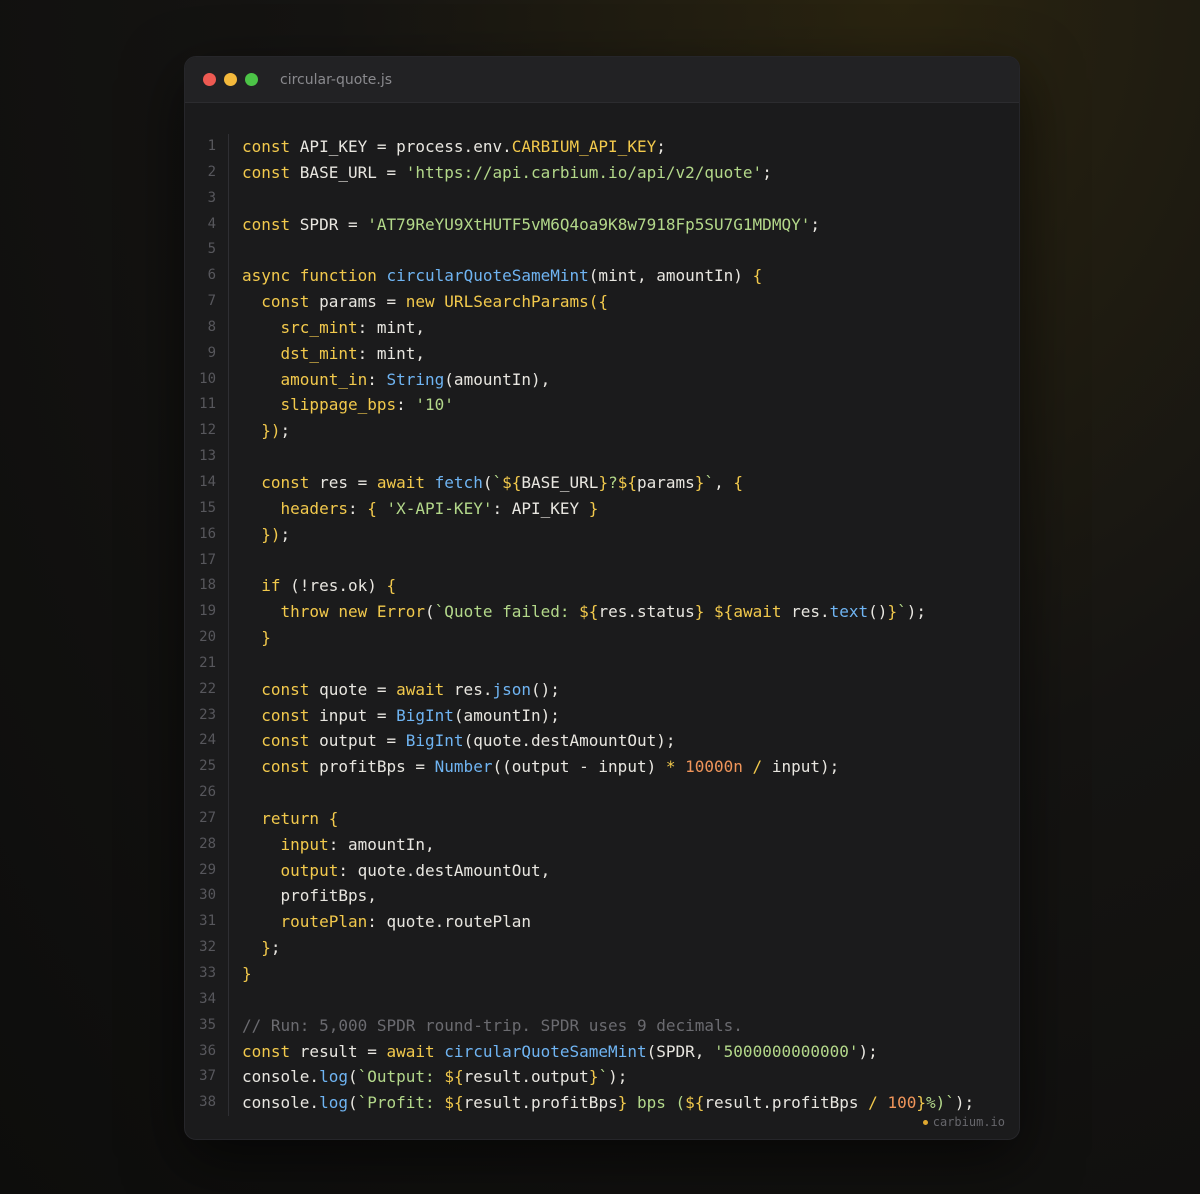 Image resolution: width=1200 pixels, height=1194 pixels. I want to click on code-text: src_mint: mint,, so click(334, 328).